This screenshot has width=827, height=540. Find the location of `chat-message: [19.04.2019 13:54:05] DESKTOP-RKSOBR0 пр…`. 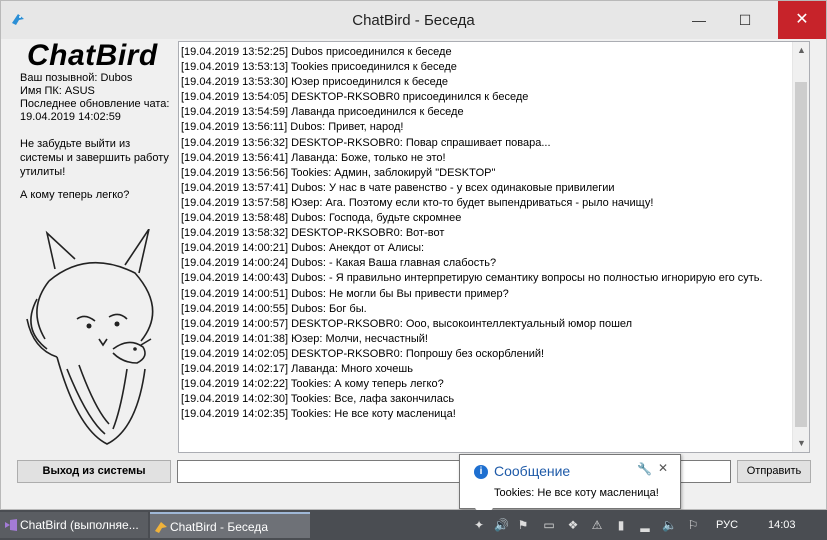

chat-message: [19.04.2019 13:54:05] DESKTOP-RKSOBR0 пр… is located at coordinates (355, 97).